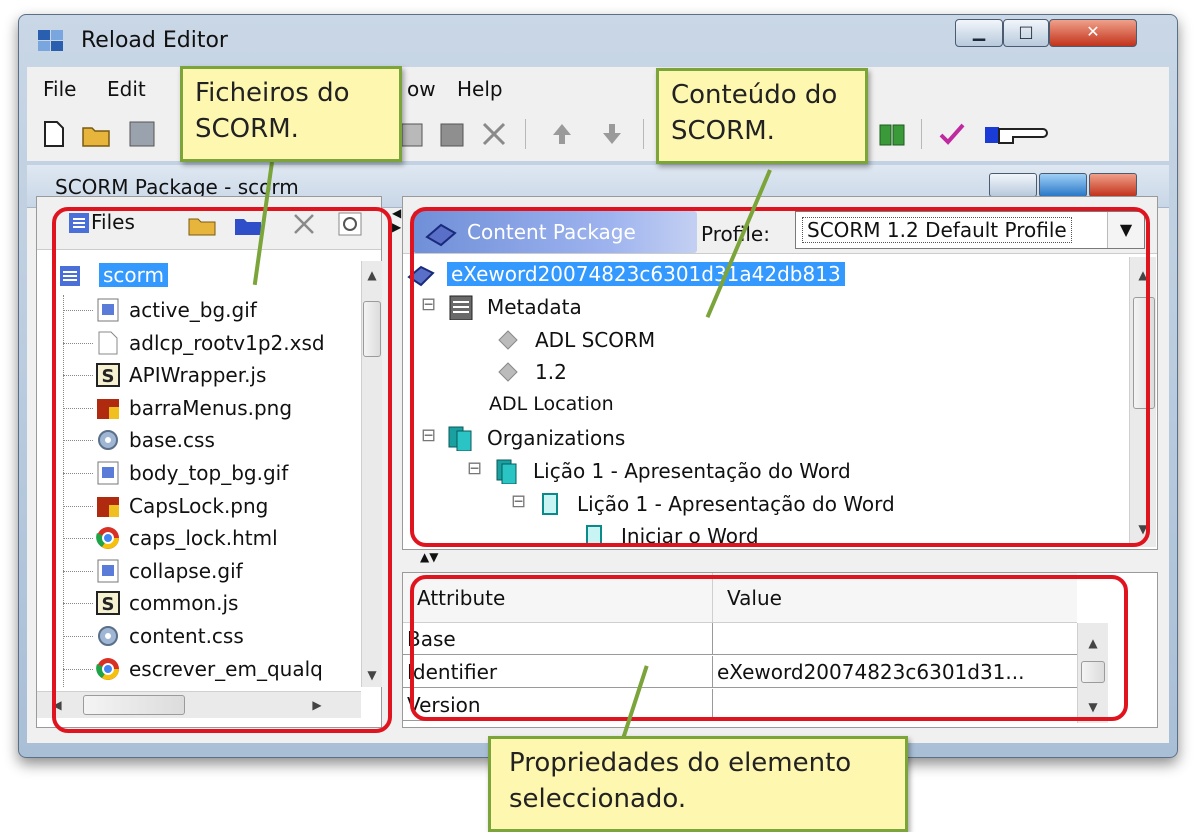 The height and width of the screenshot is (832, 1197). What do you see at coordinates (762, 116) in the screenshot?
I see `content-callout: Conteúdo do SCORM.` at bounding box center [762, 116].